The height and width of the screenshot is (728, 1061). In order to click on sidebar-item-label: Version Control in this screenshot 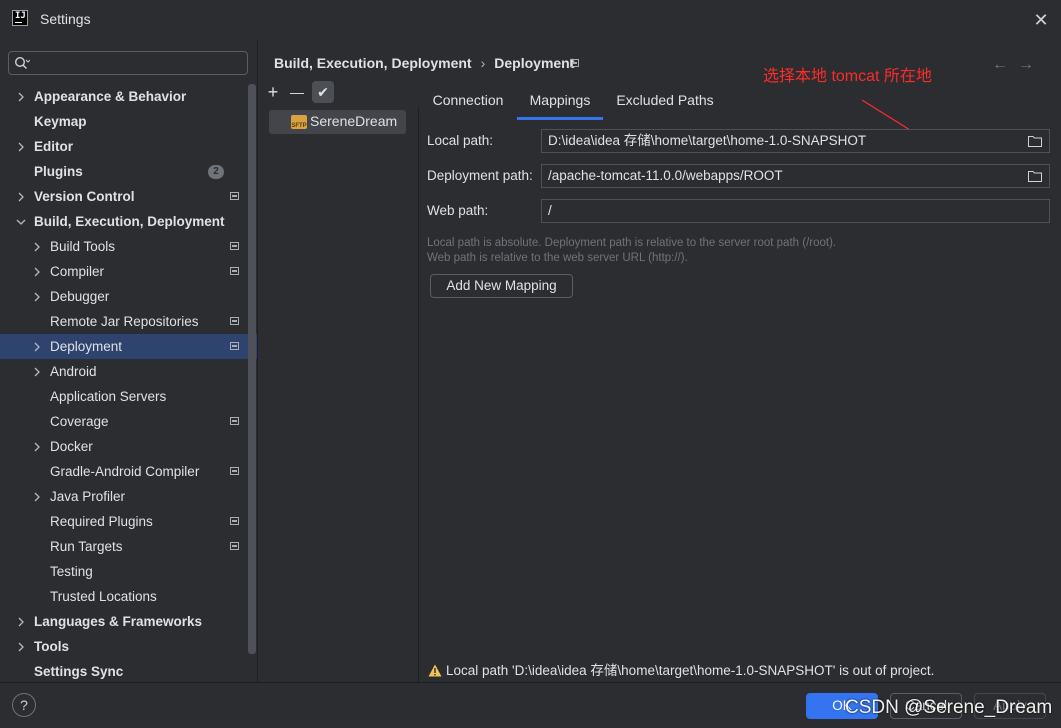, I will do `click(84, 196)`.